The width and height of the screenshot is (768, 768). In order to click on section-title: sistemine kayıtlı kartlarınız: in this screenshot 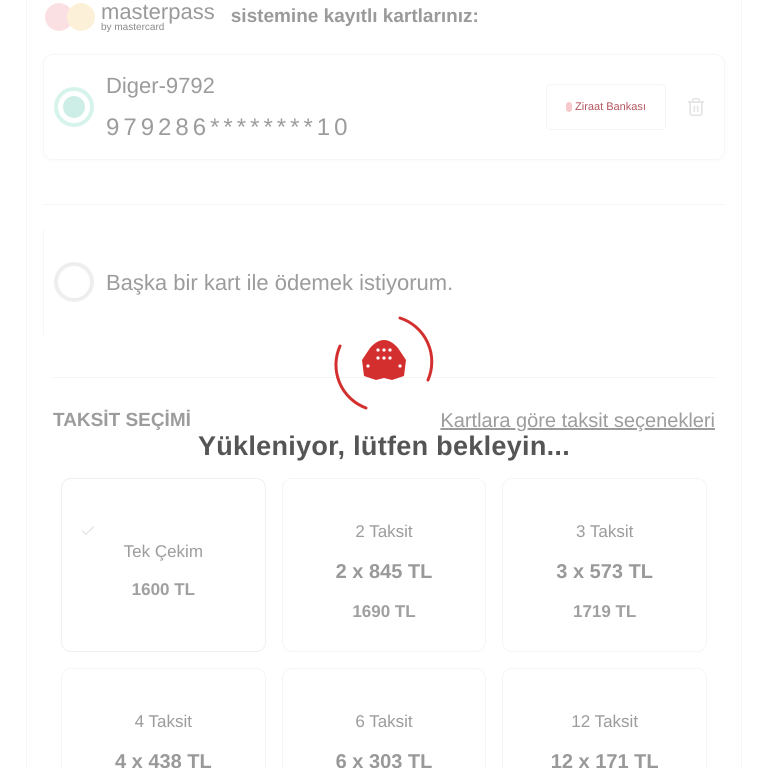, I will do `click(354, 16)`.